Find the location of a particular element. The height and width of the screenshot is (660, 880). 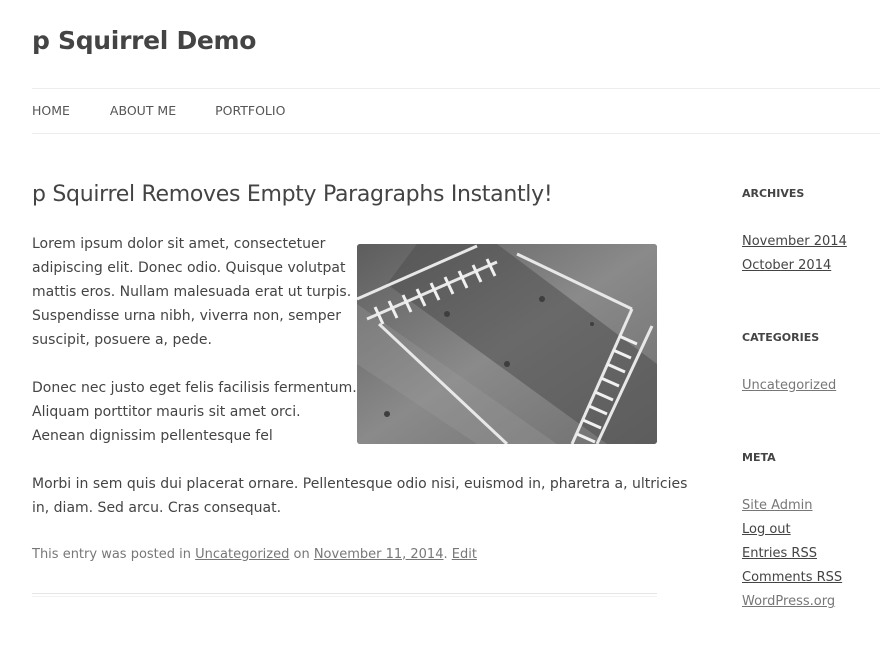

categories-list: Uncategorized is located at coordinates (789, 386).